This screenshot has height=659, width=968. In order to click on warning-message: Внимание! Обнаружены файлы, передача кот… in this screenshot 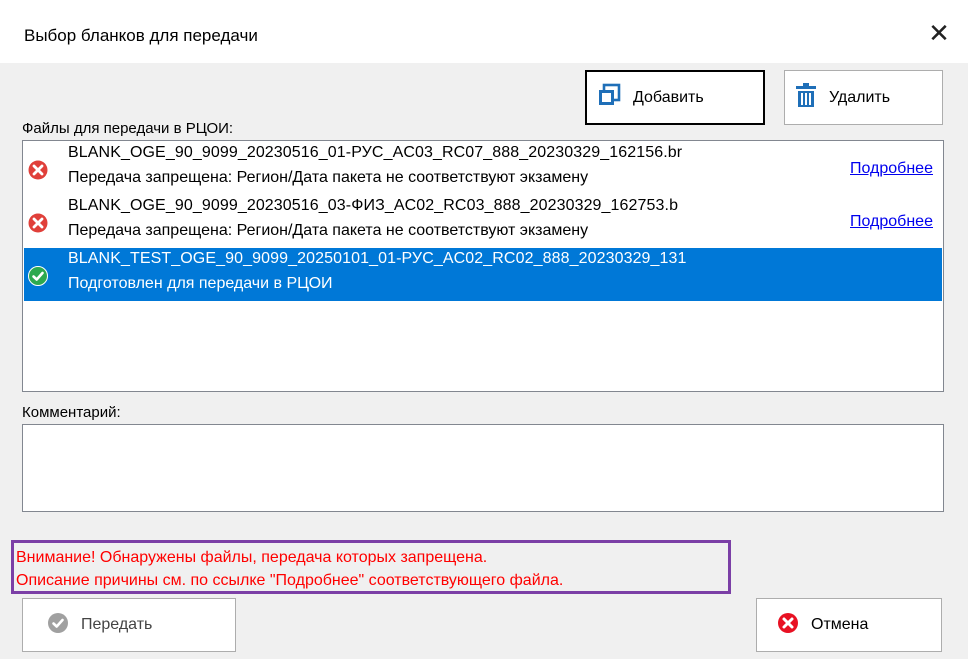, I will do `click(371, 567)`.